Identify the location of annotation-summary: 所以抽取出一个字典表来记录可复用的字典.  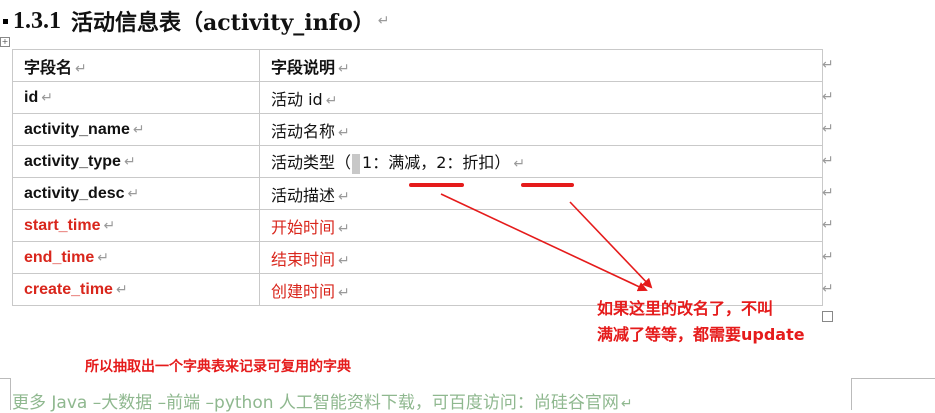
(218, 367).